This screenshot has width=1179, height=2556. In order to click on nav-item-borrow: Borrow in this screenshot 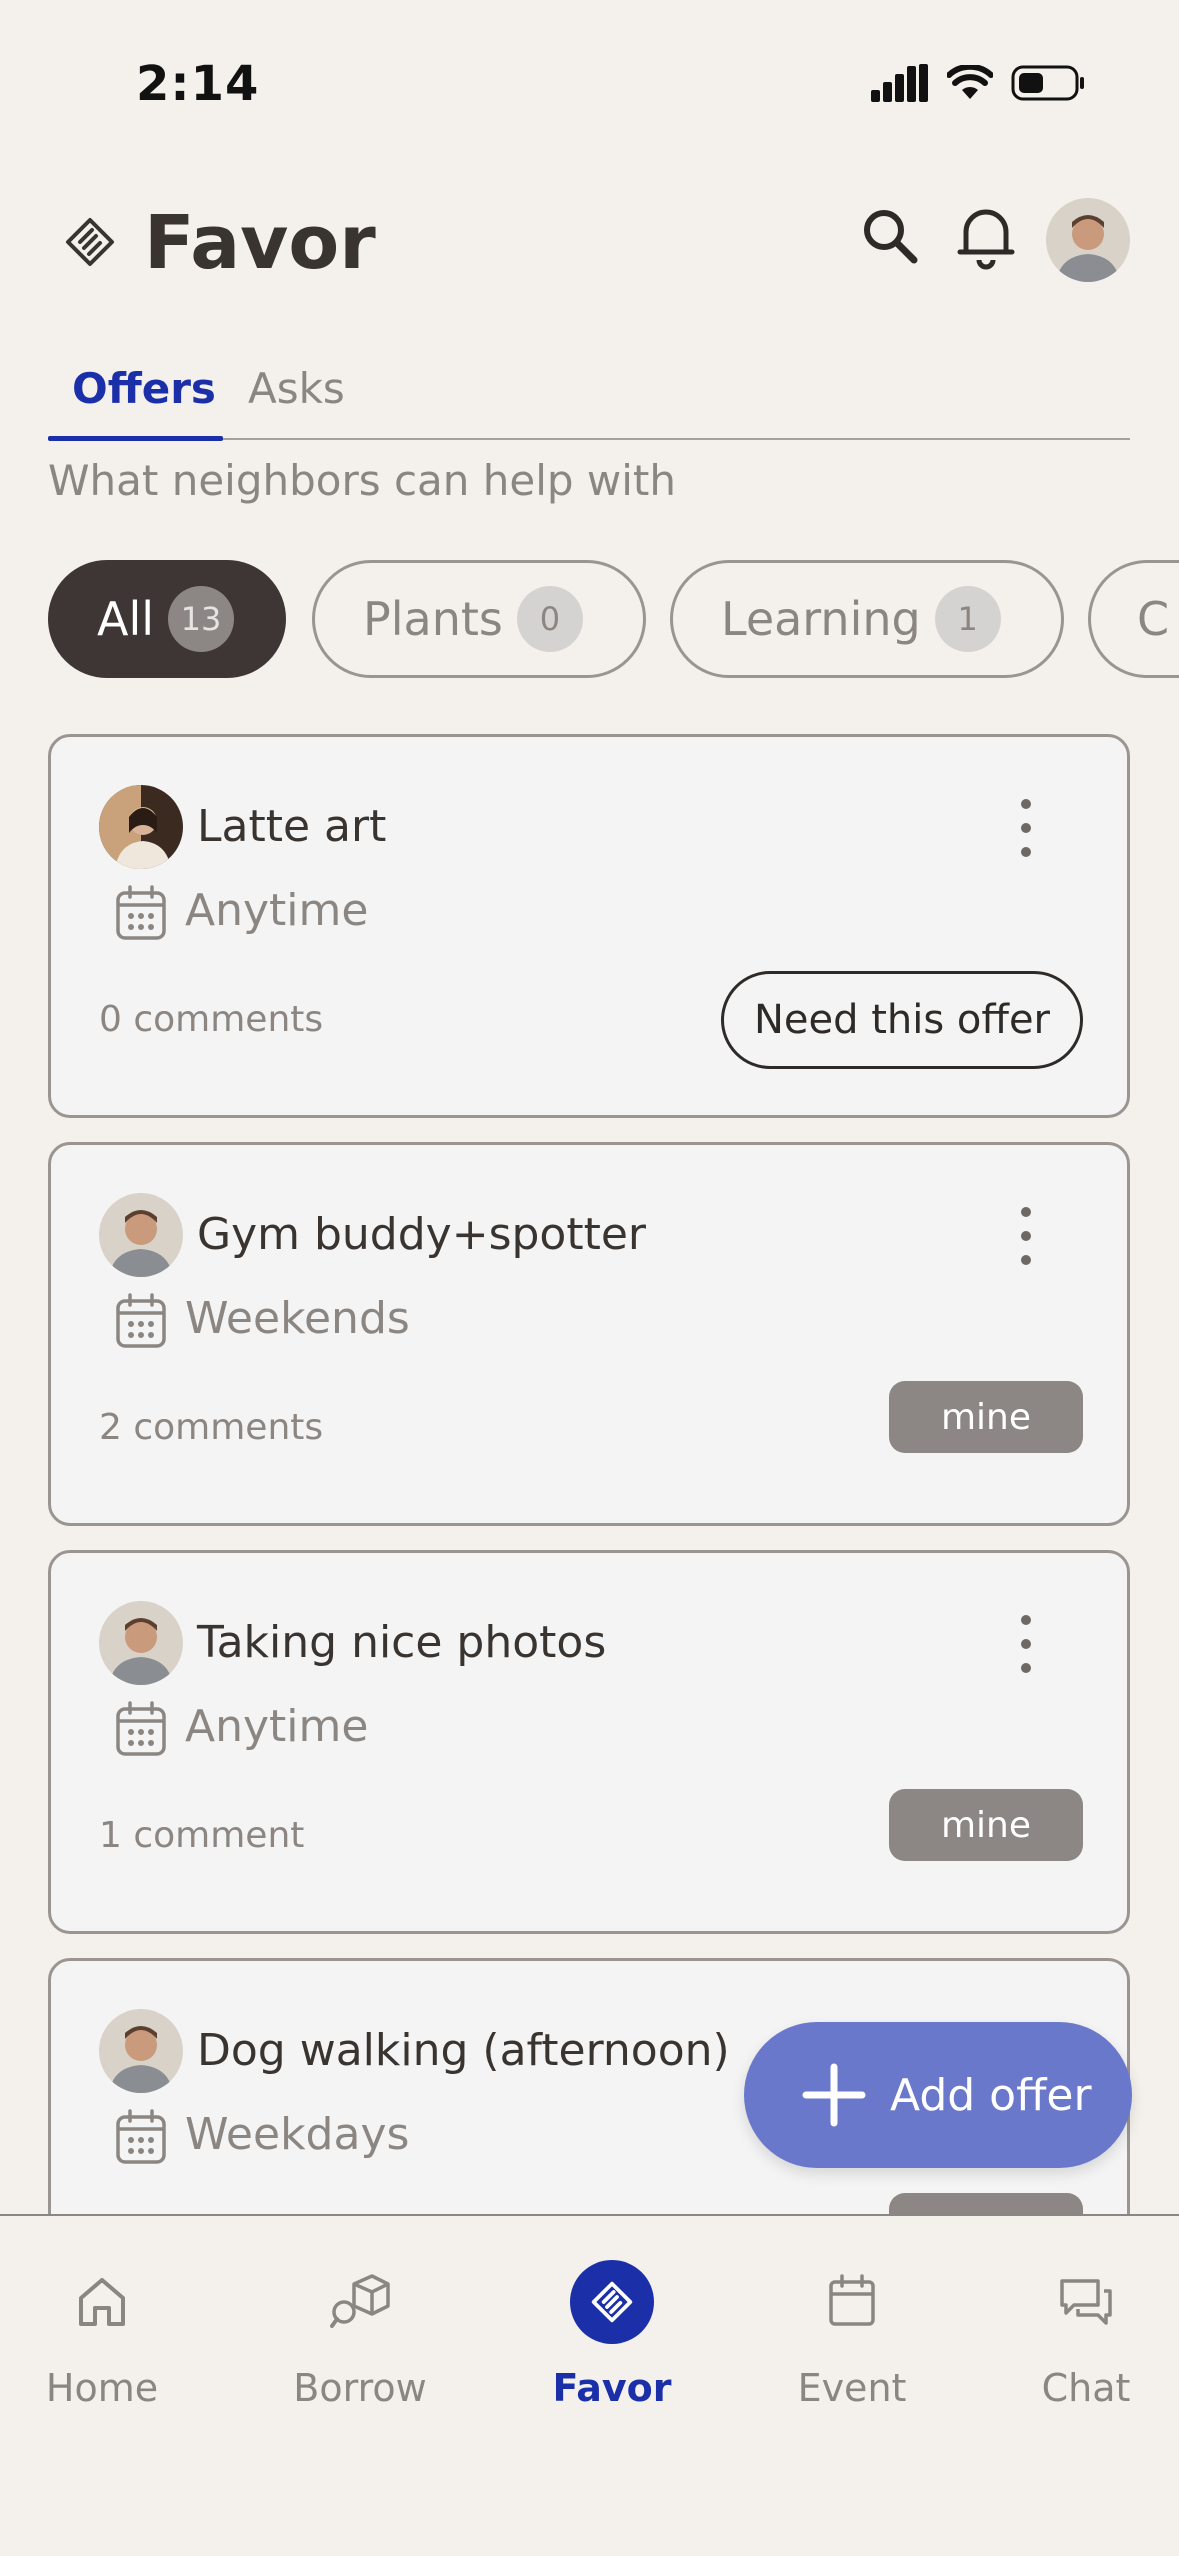, I will do `click(360, 2338)`.